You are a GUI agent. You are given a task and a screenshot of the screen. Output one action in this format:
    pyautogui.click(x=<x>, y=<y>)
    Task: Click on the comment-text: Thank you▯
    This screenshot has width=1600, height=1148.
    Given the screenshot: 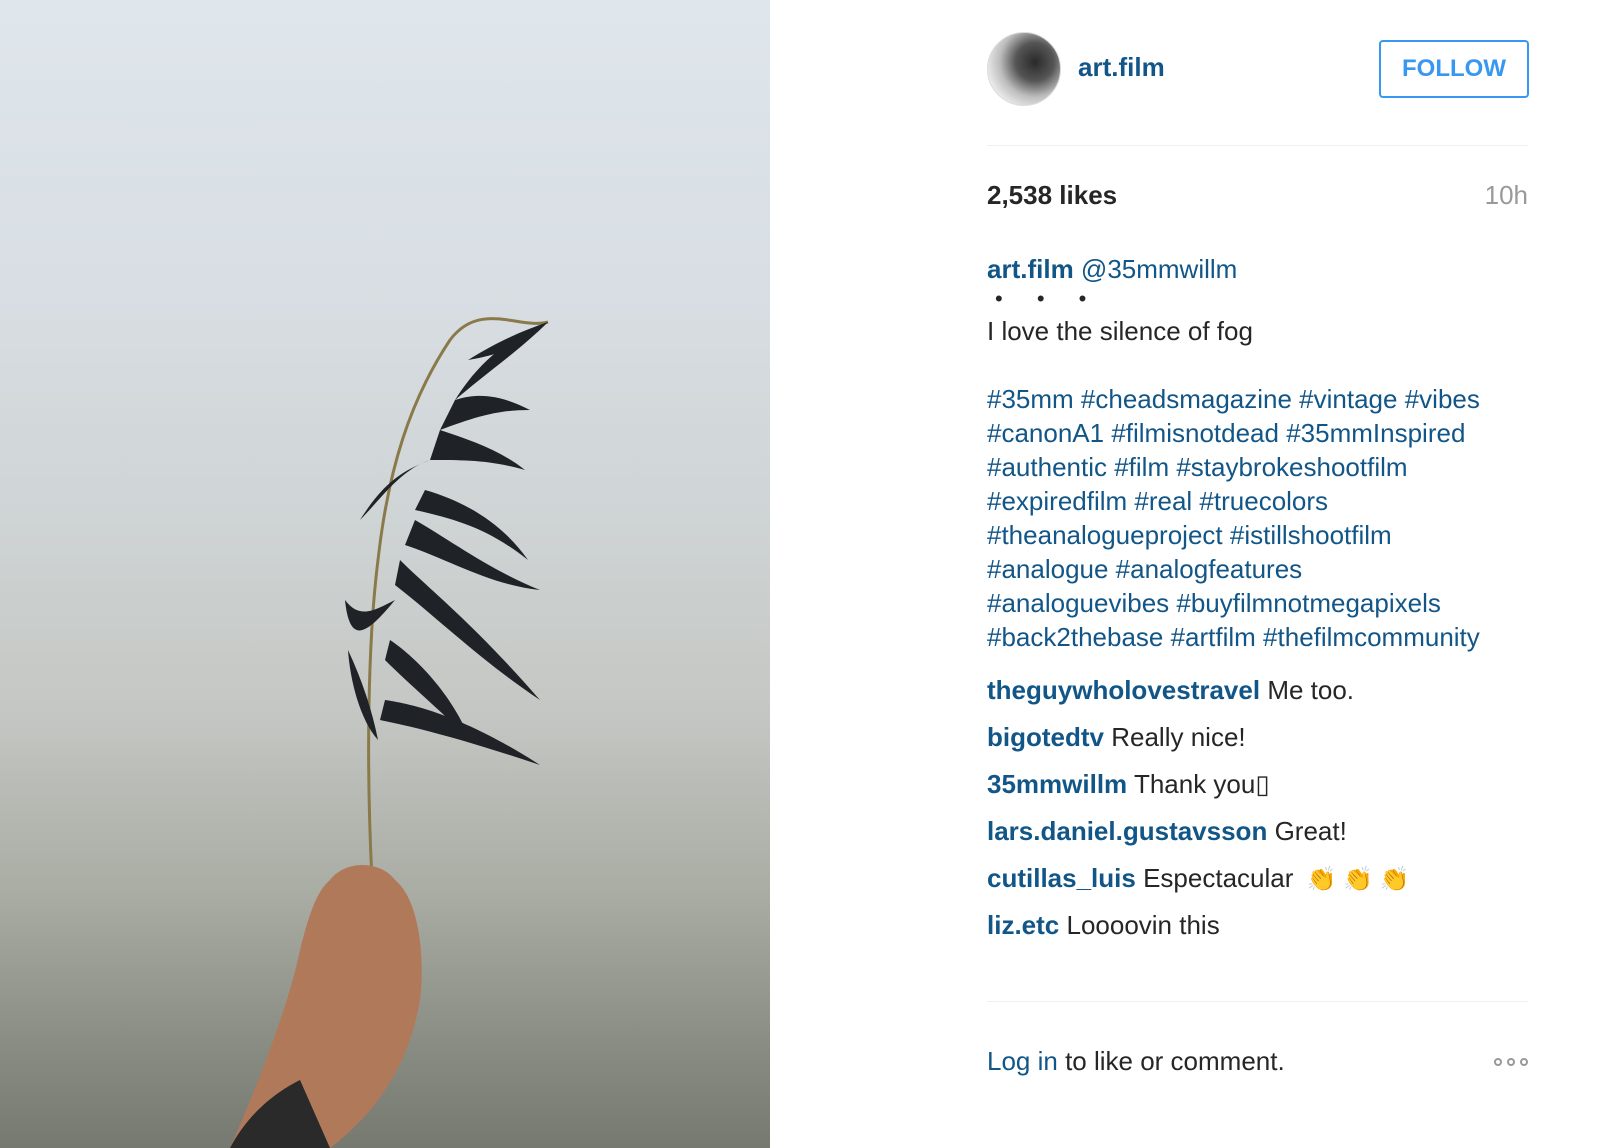 What is the action you would take?
    pyautogui.click(x=1201, y=784)
    